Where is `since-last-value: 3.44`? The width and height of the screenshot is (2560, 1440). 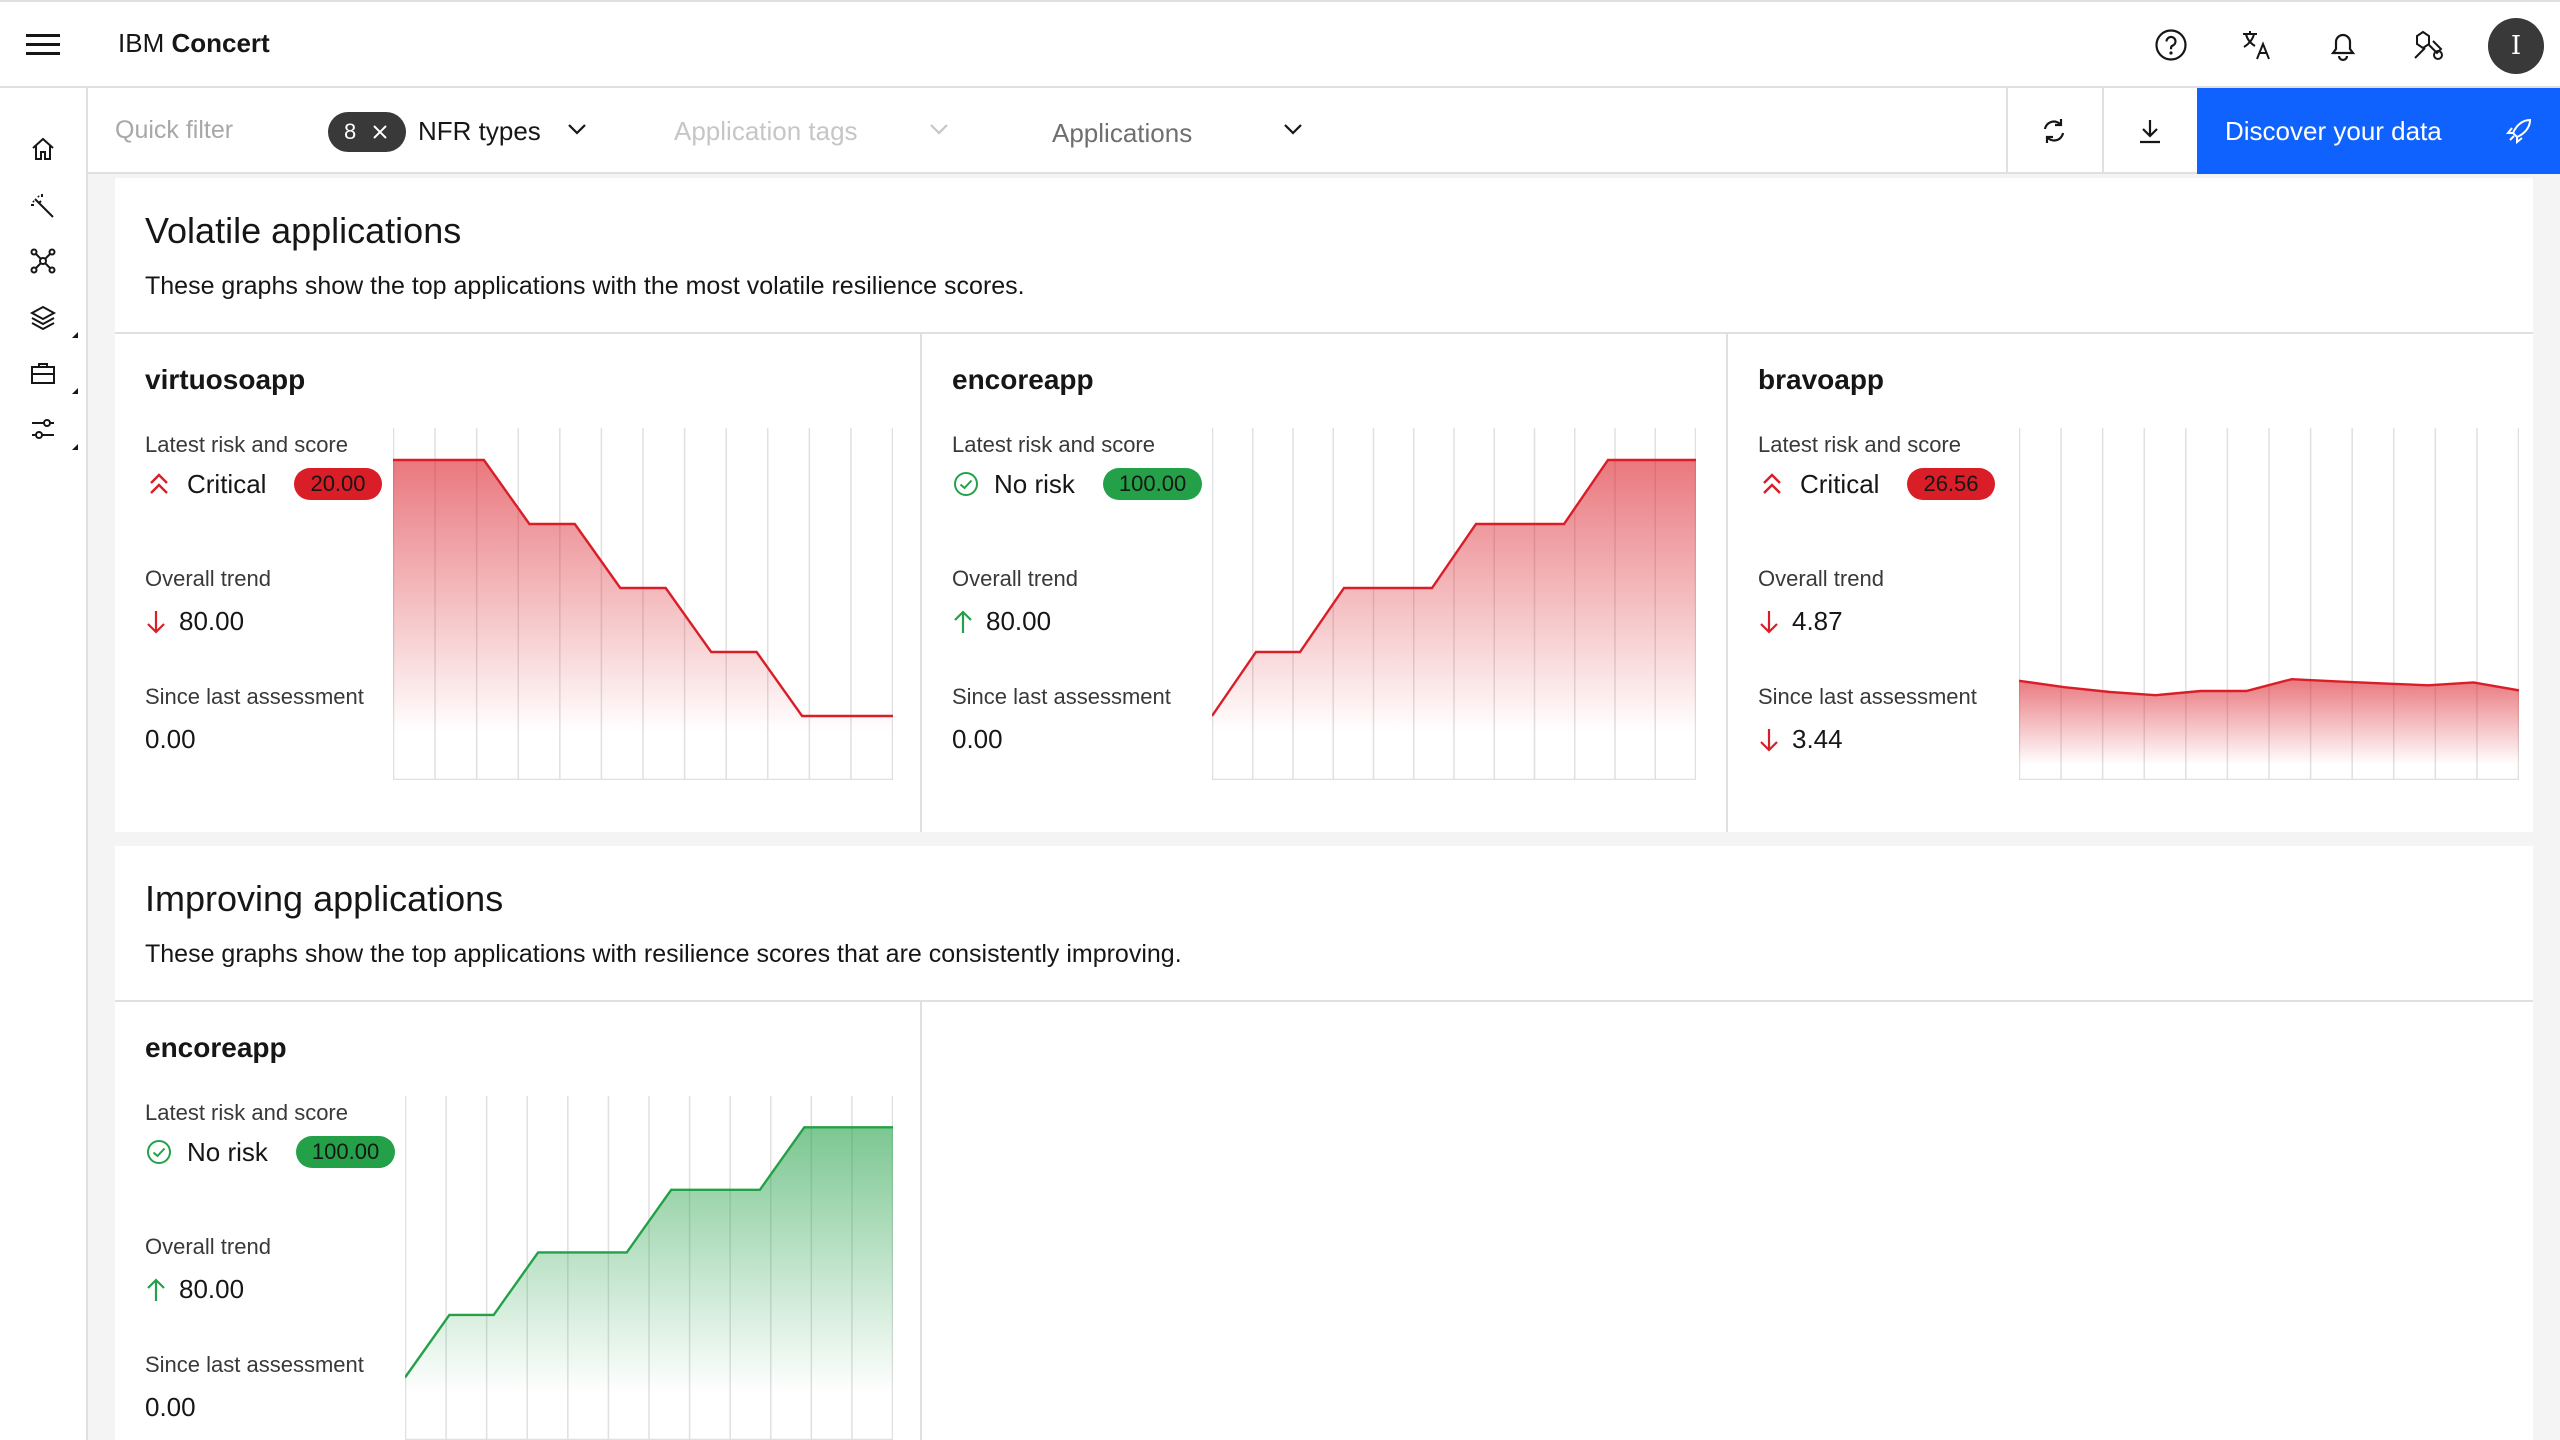
since-last-value: 3.44 is located at coordinates (1800, 739).